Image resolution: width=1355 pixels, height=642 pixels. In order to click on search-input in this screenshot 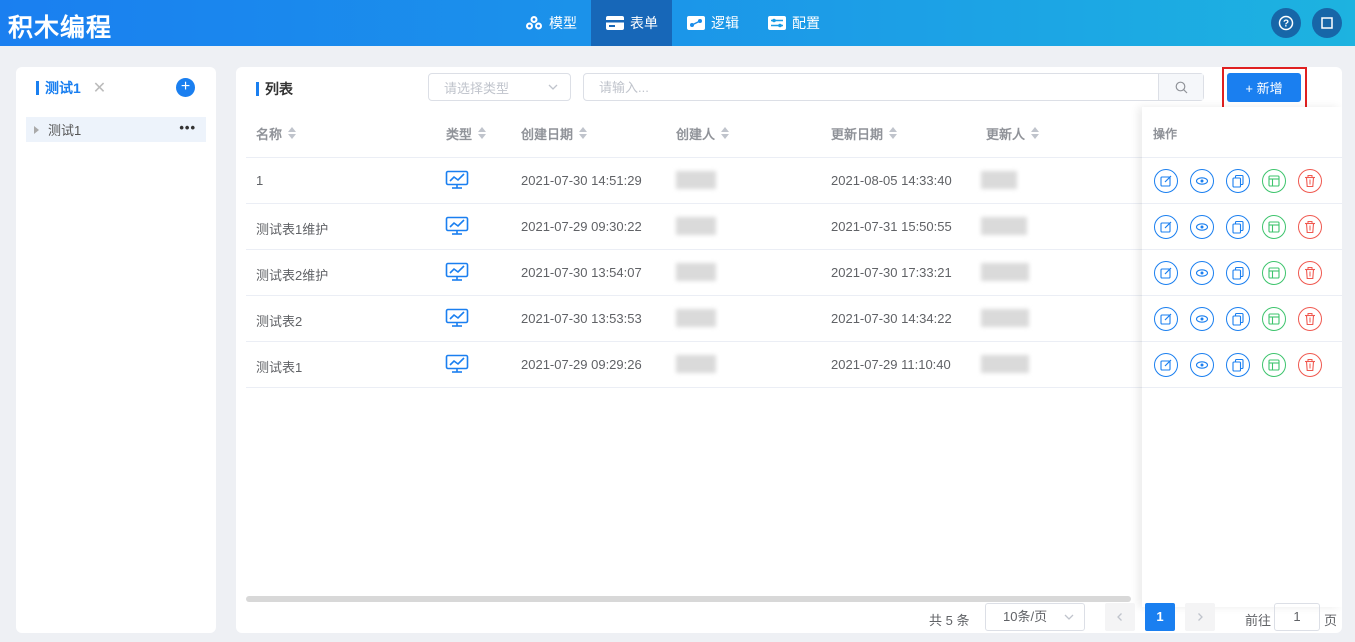, I will do `click(872, 87)`.